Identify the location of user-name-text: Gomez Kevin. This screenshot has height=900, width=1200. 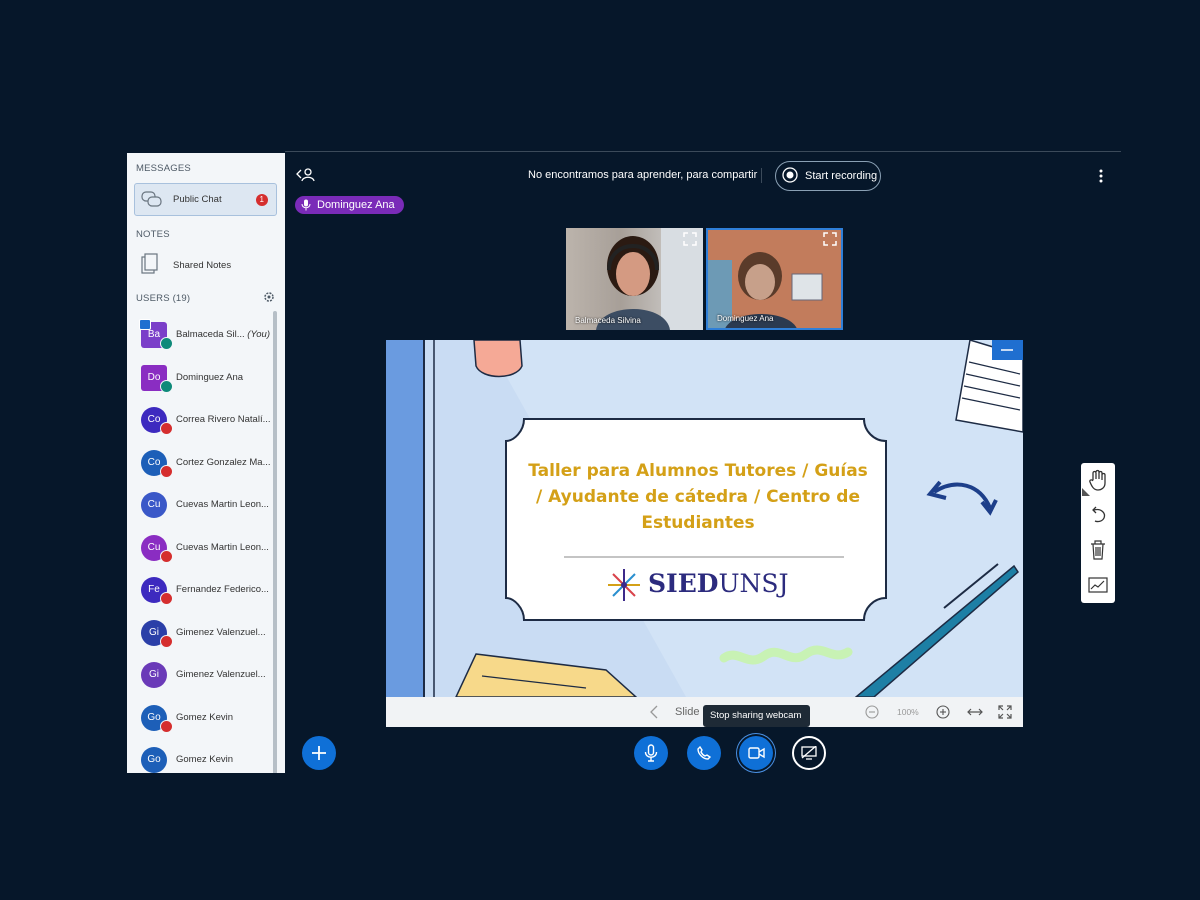
(205, 759).